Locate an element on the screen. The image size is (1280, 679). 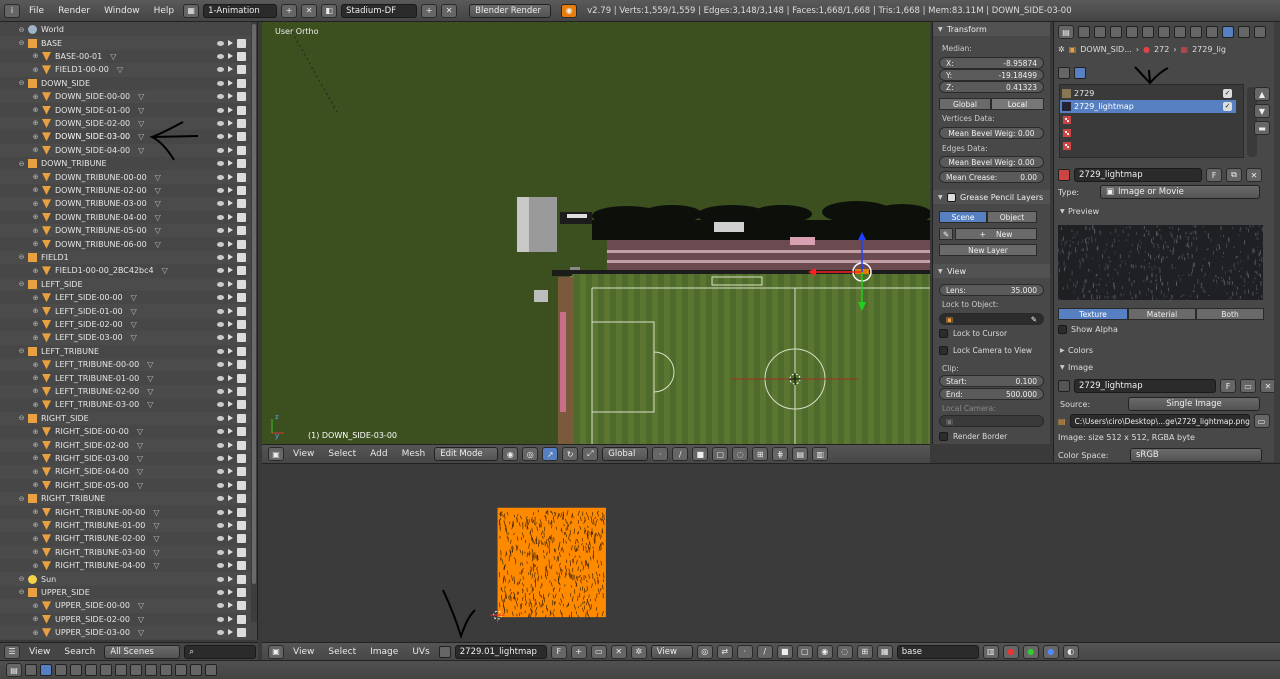
outliner-scrollbar is located at coordinates (254, 322).